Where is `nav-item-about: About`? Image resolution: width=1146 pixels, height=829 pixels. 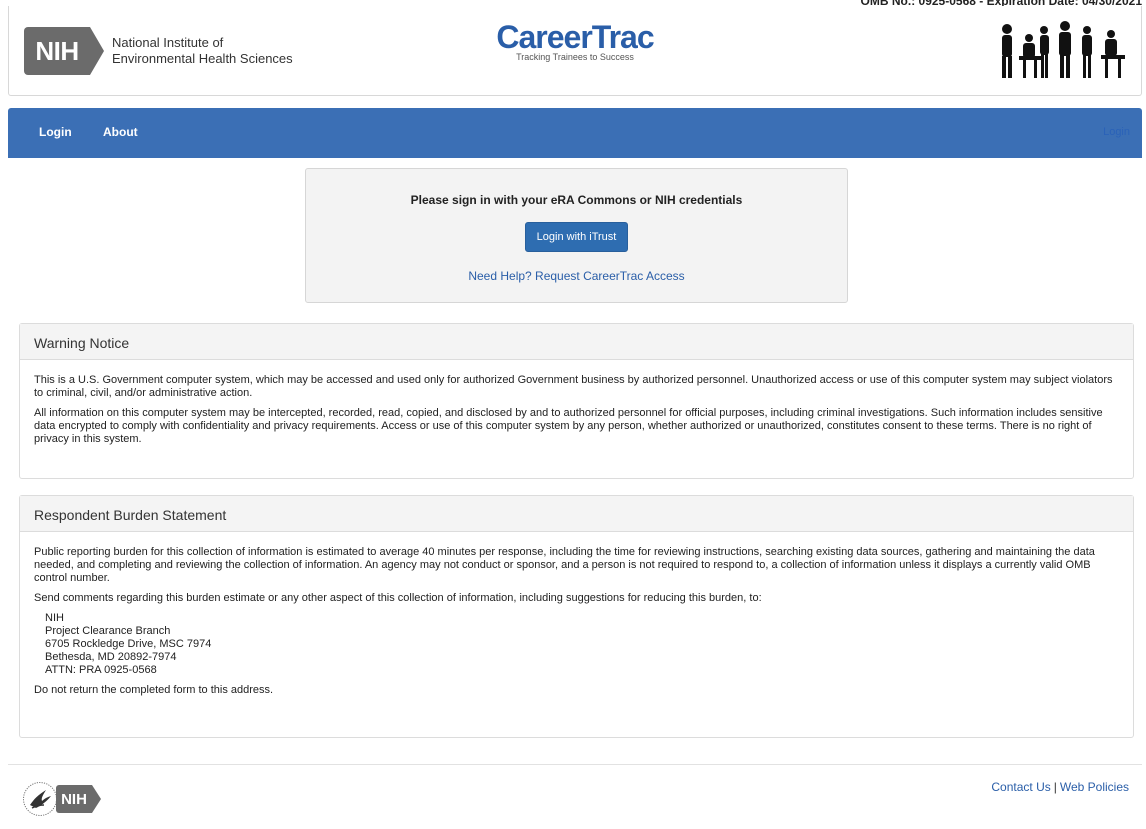 nav-item-about: About is located at coordinates (120, 132).